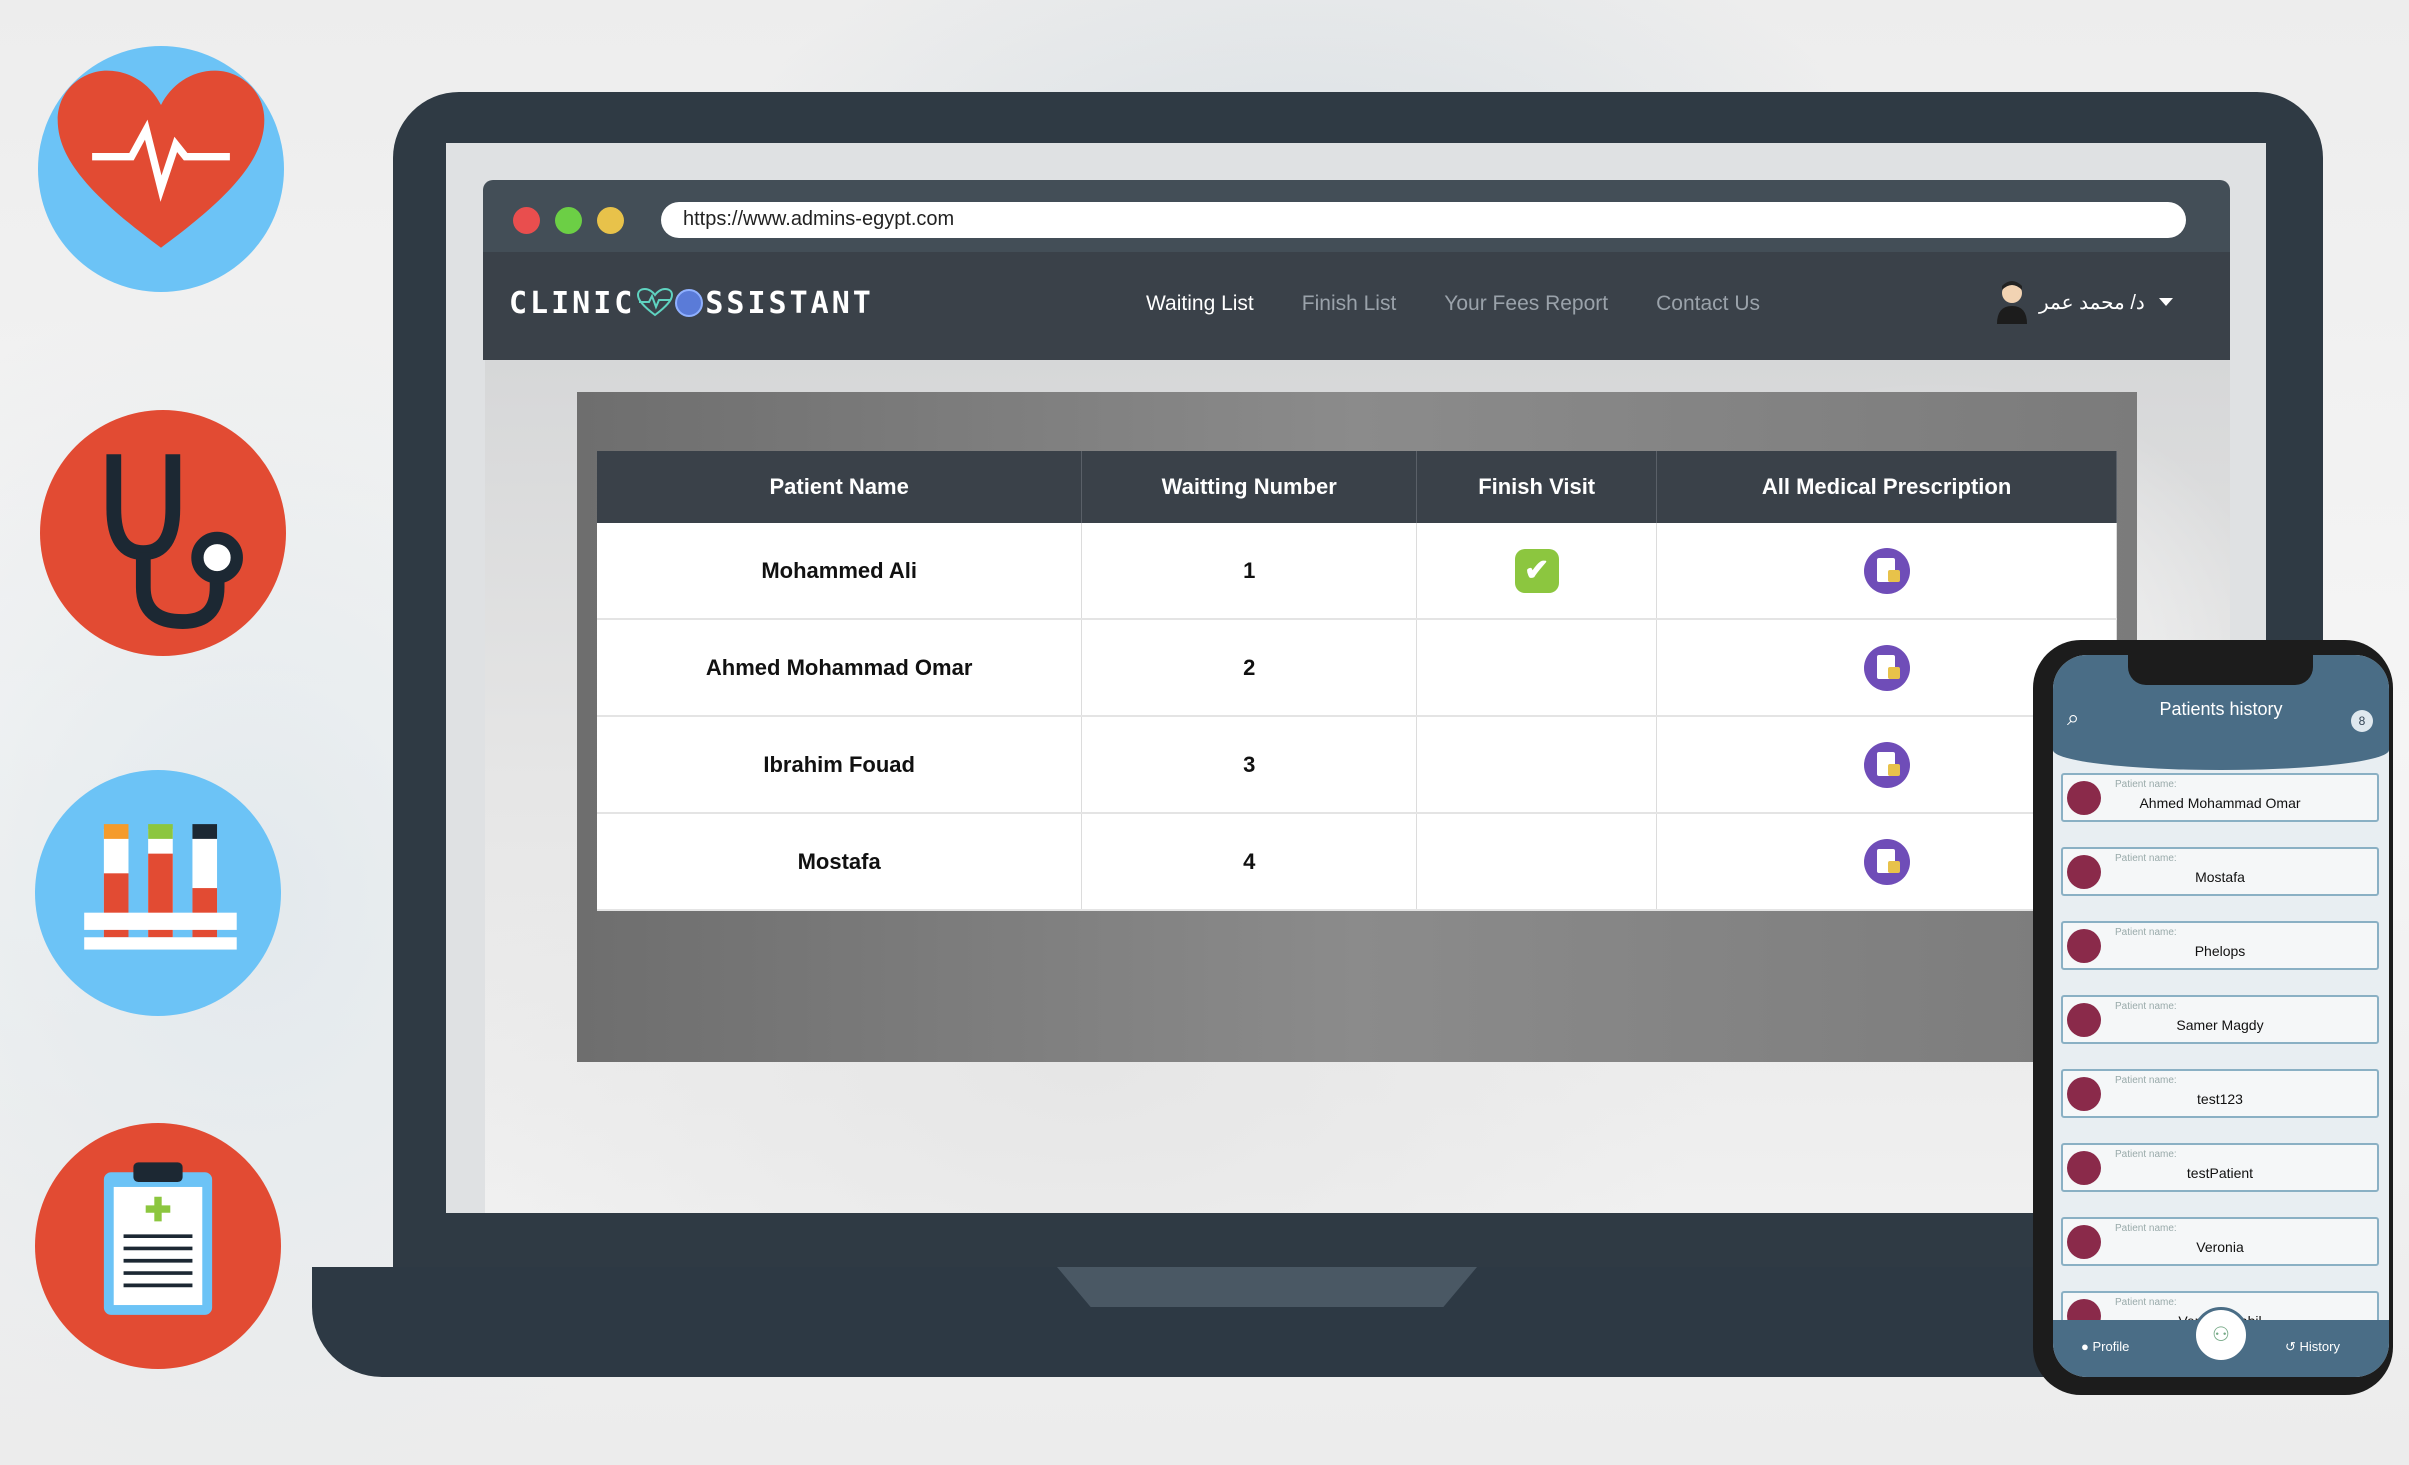 This screenshot has height=1465, width=2409. What do you see at coordinates (655, 302) in the screenshot?
I see `heartbeat-logo-icon` at bounding box center [655, 302].